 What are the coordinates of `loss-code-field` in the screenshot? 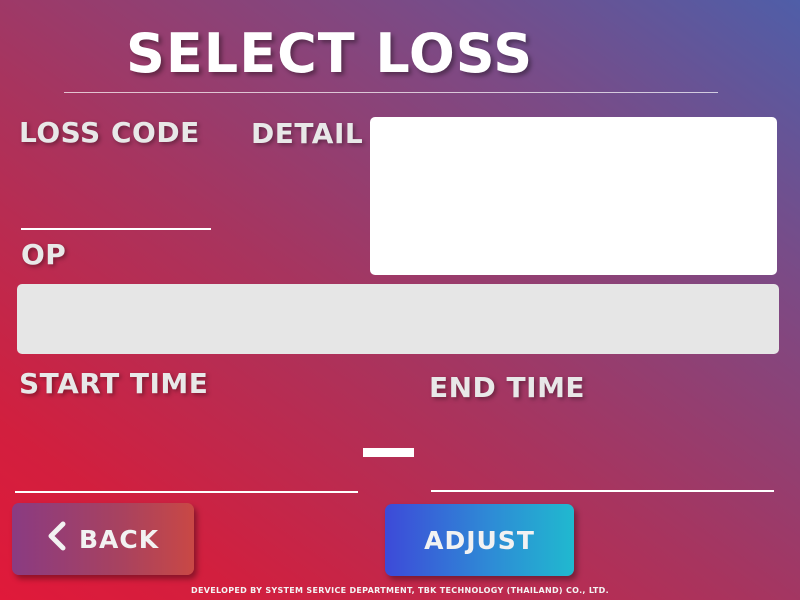 It's located at (115, 194).